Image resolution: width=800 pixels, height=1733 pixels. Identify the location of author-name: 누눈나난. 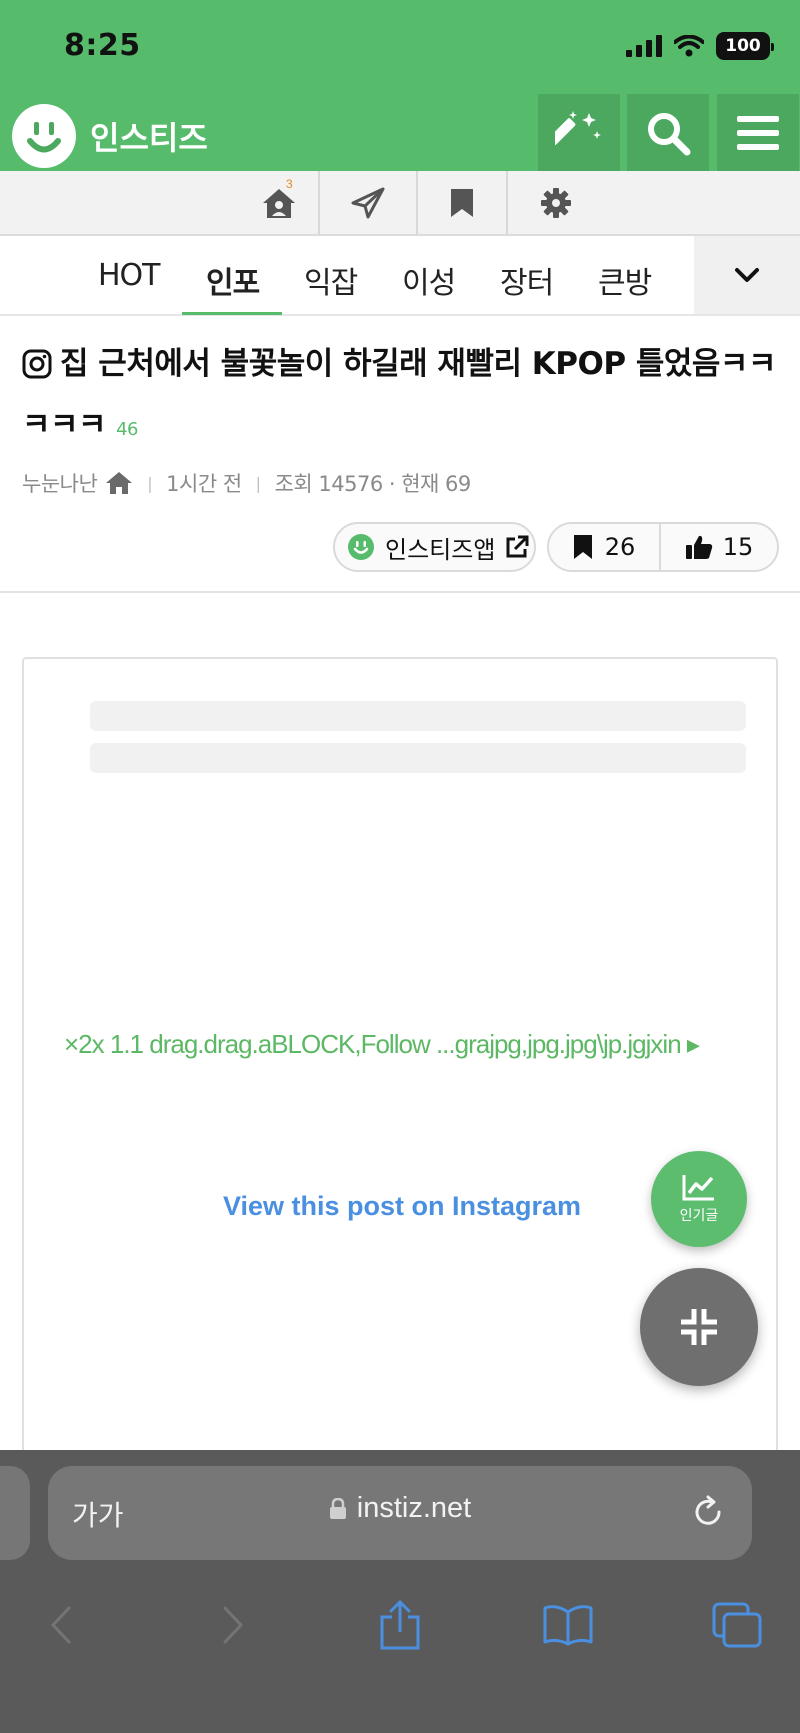
(60, 483).